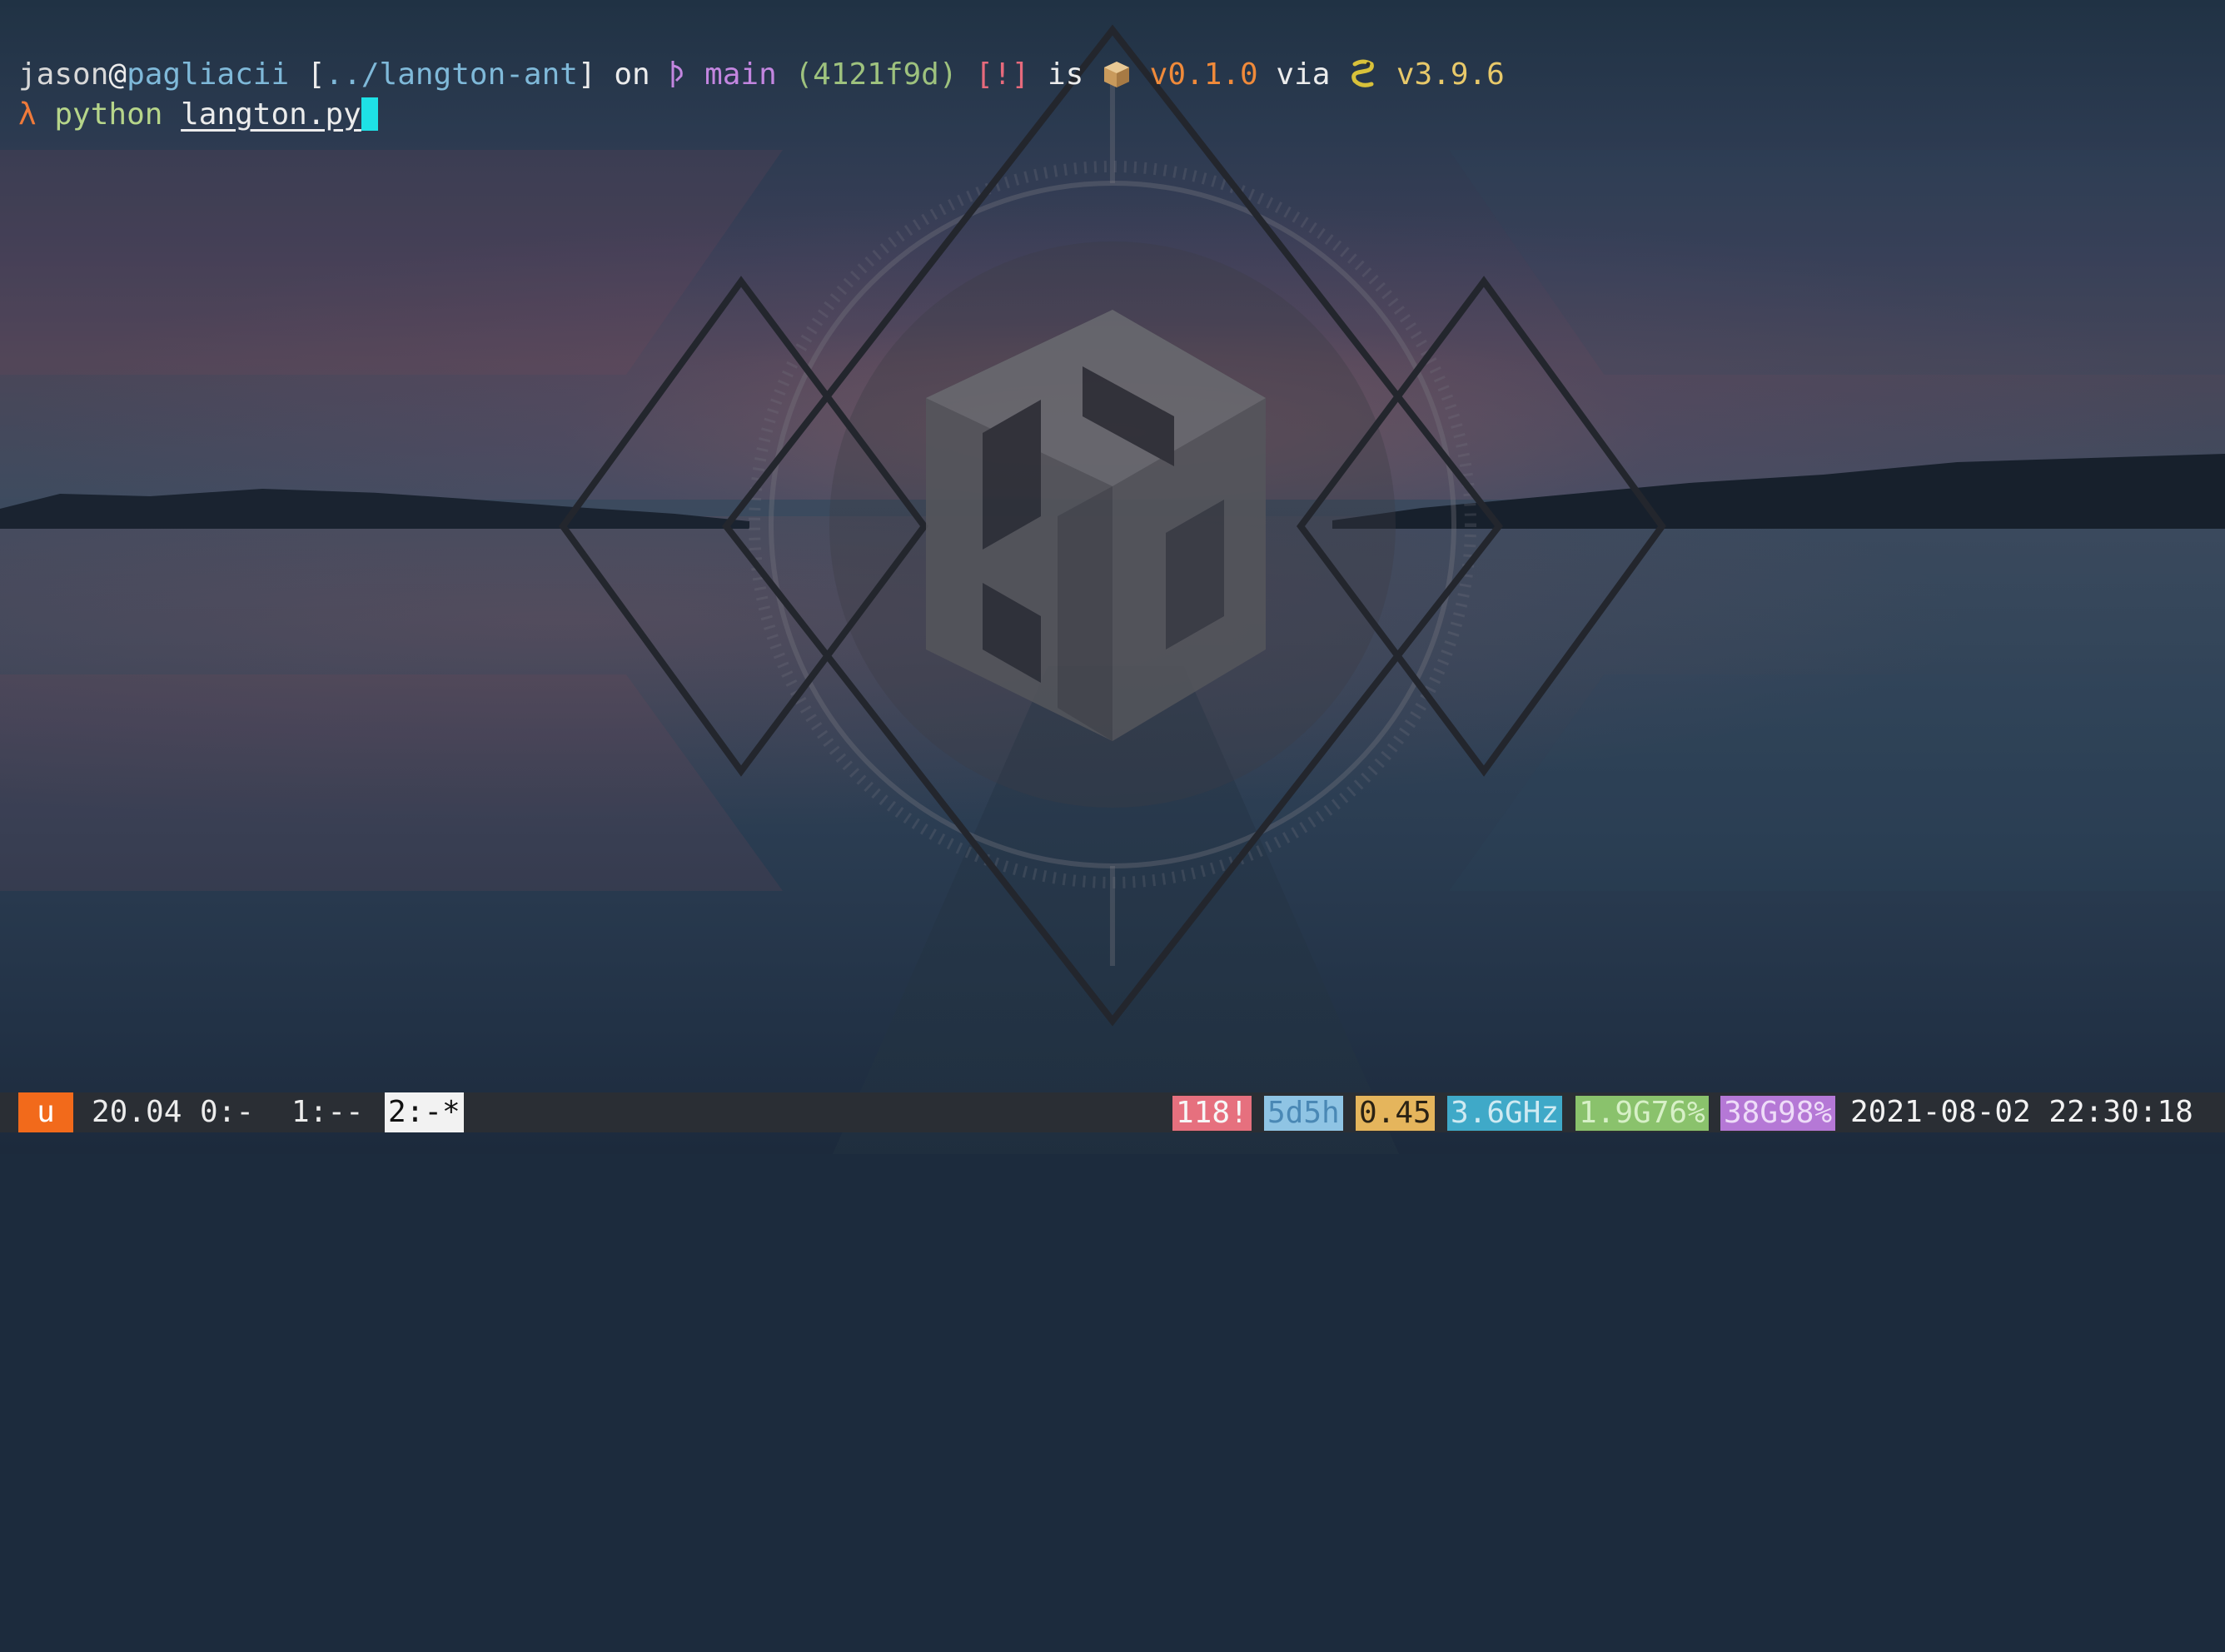  What do you see at coordinates (1117, 79) in the screenshot?
I see `package-icon` at bounding box center [1117, 79].